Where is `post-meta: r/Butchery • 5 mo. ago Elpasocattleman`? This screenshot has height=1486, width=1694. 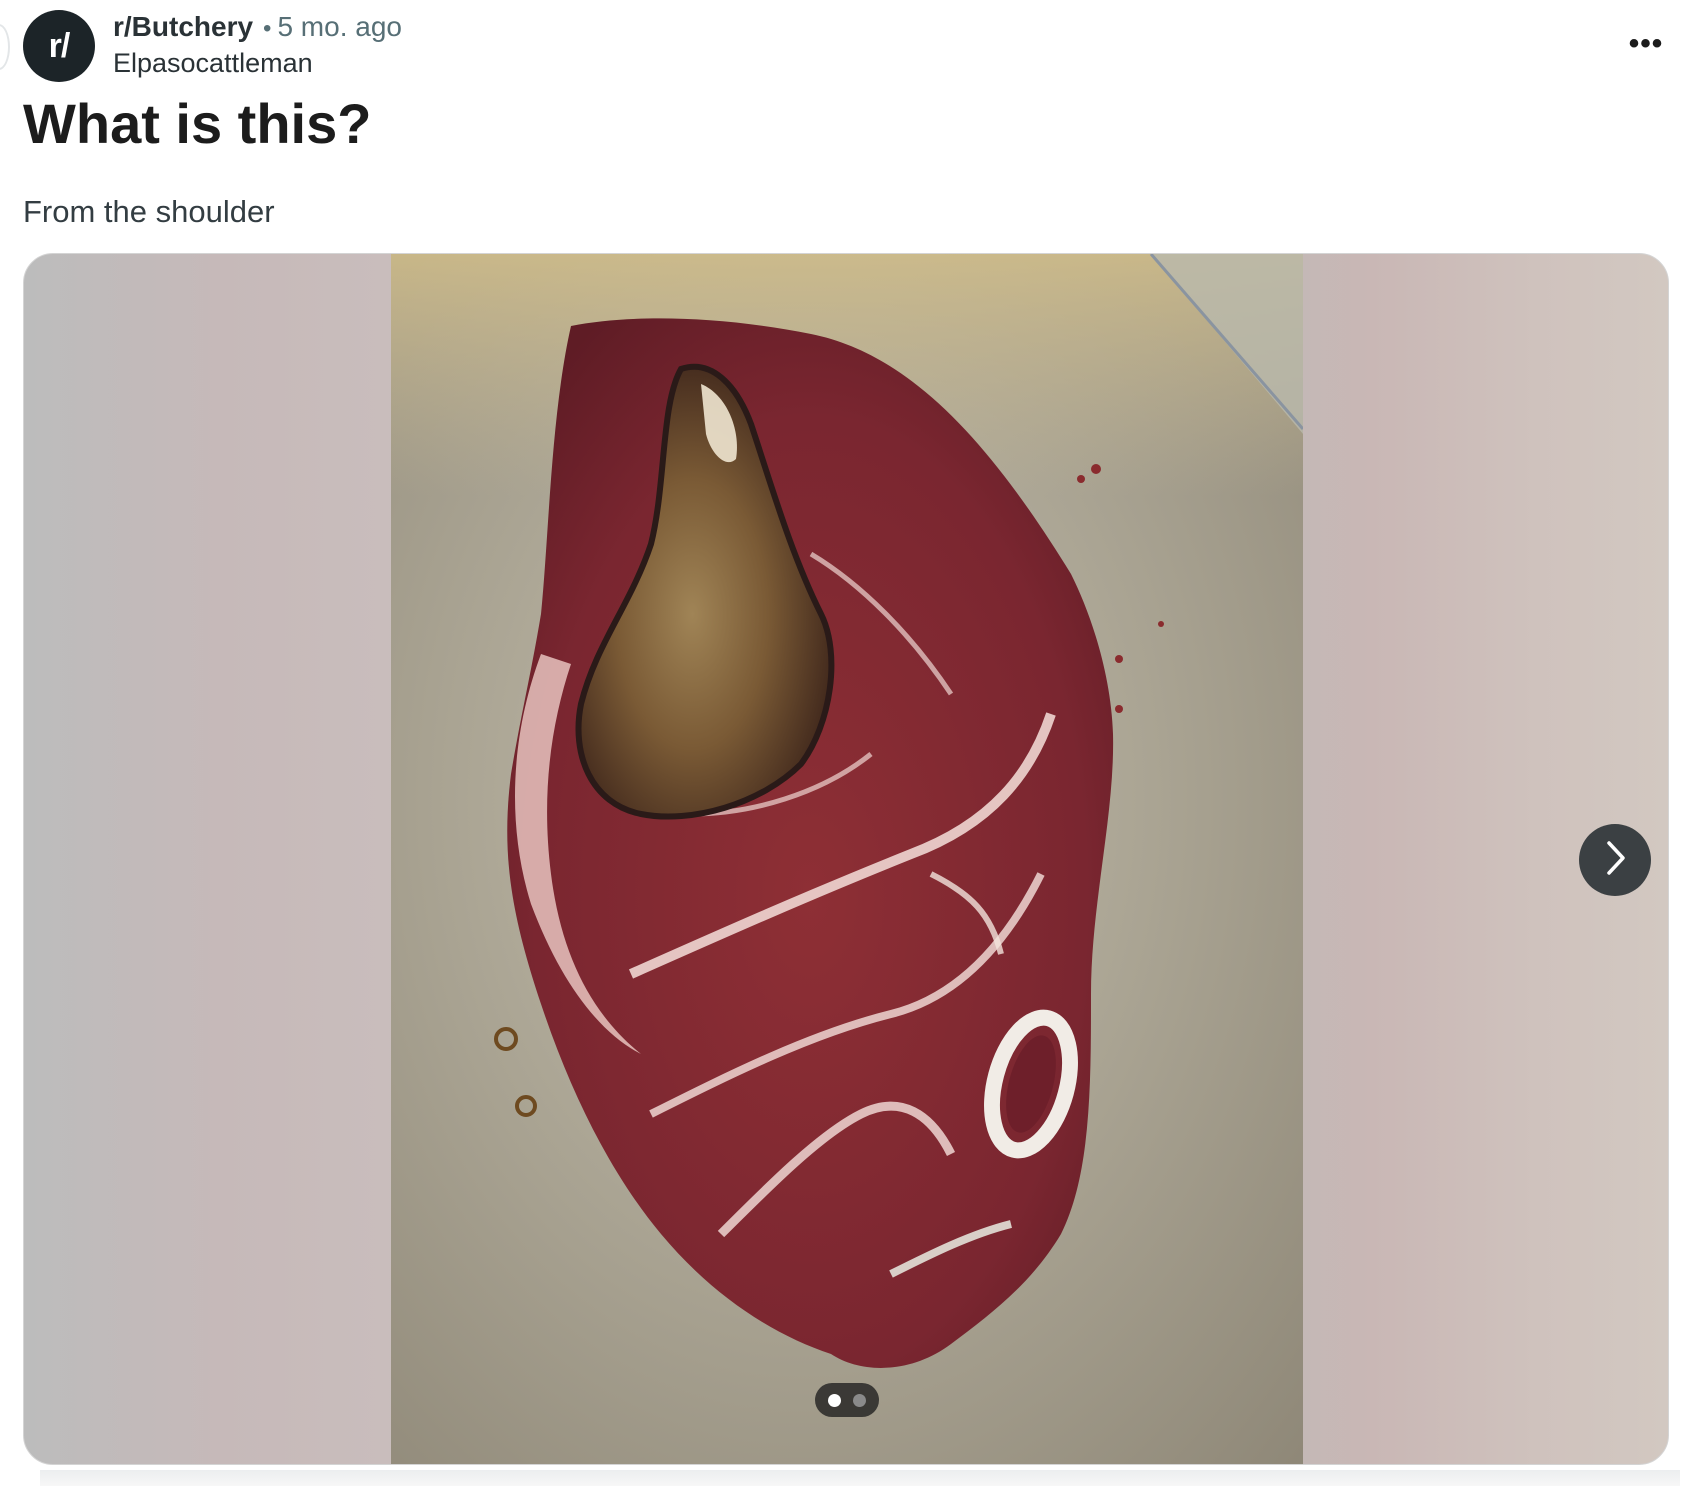 post-meta: r/Butchery • 5 mo. ago Elpasocattleman is located at coordinates (257, 45).